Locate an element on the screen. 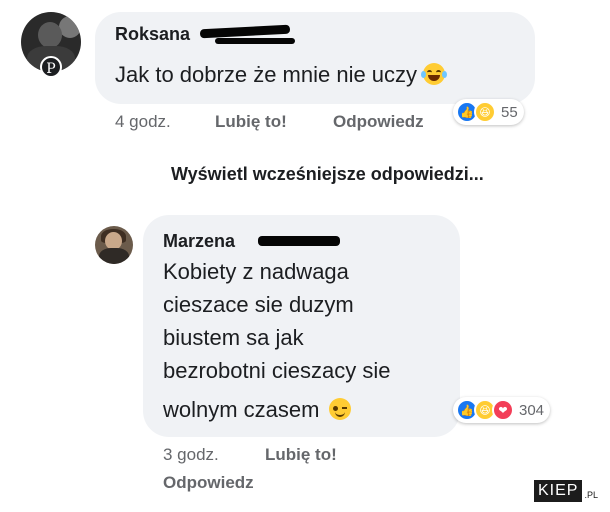 The image size is (610, 512). comment-line: Kobiety z nadwaga is located at coordinates (256, 271).